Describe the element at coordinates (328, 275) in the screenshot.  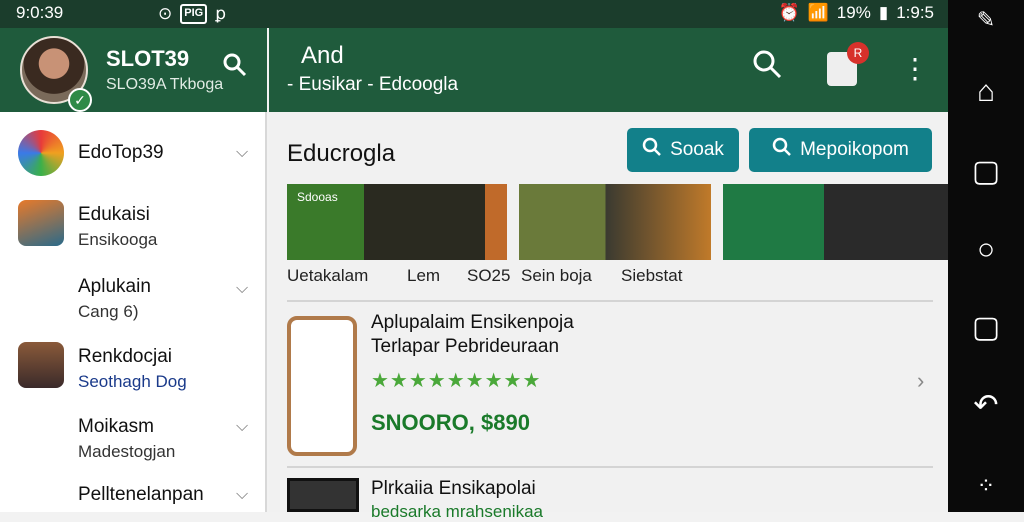
I see `banner-caption: Uetakalam` at that location.